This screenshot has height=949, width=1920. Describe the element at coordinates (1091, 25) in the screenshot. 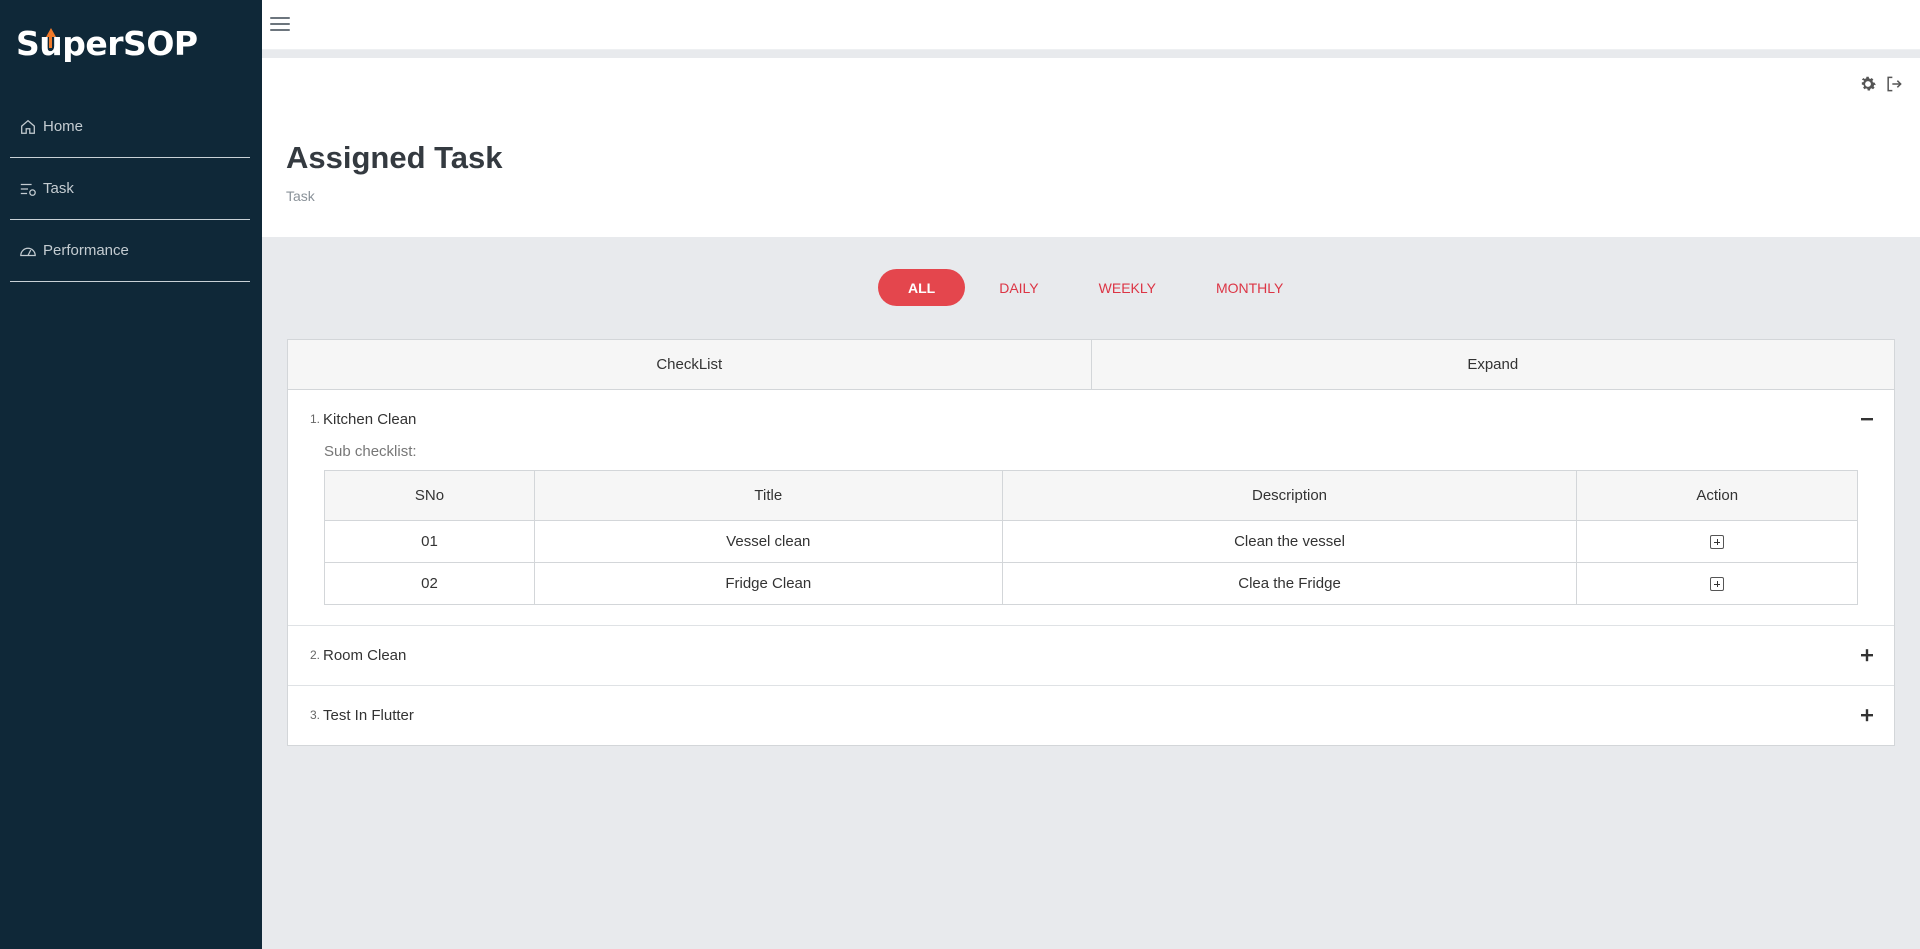

I see `top-bar` at that location.